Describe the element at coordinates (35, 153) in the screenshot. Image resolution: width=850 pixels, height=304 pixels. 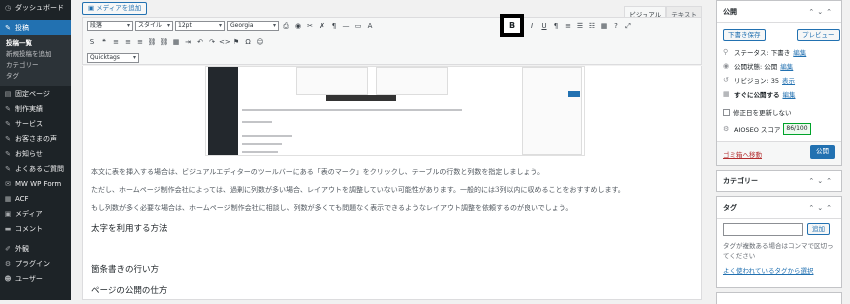
I see `sidebar-item: ✎ お知らせ` at that location.